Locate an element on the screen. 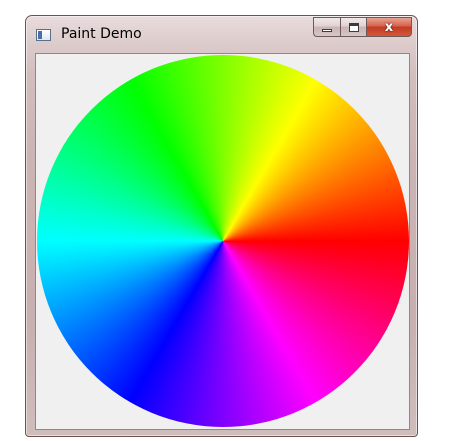  window-title: Paint Demo is located at coordinates (101, 34).